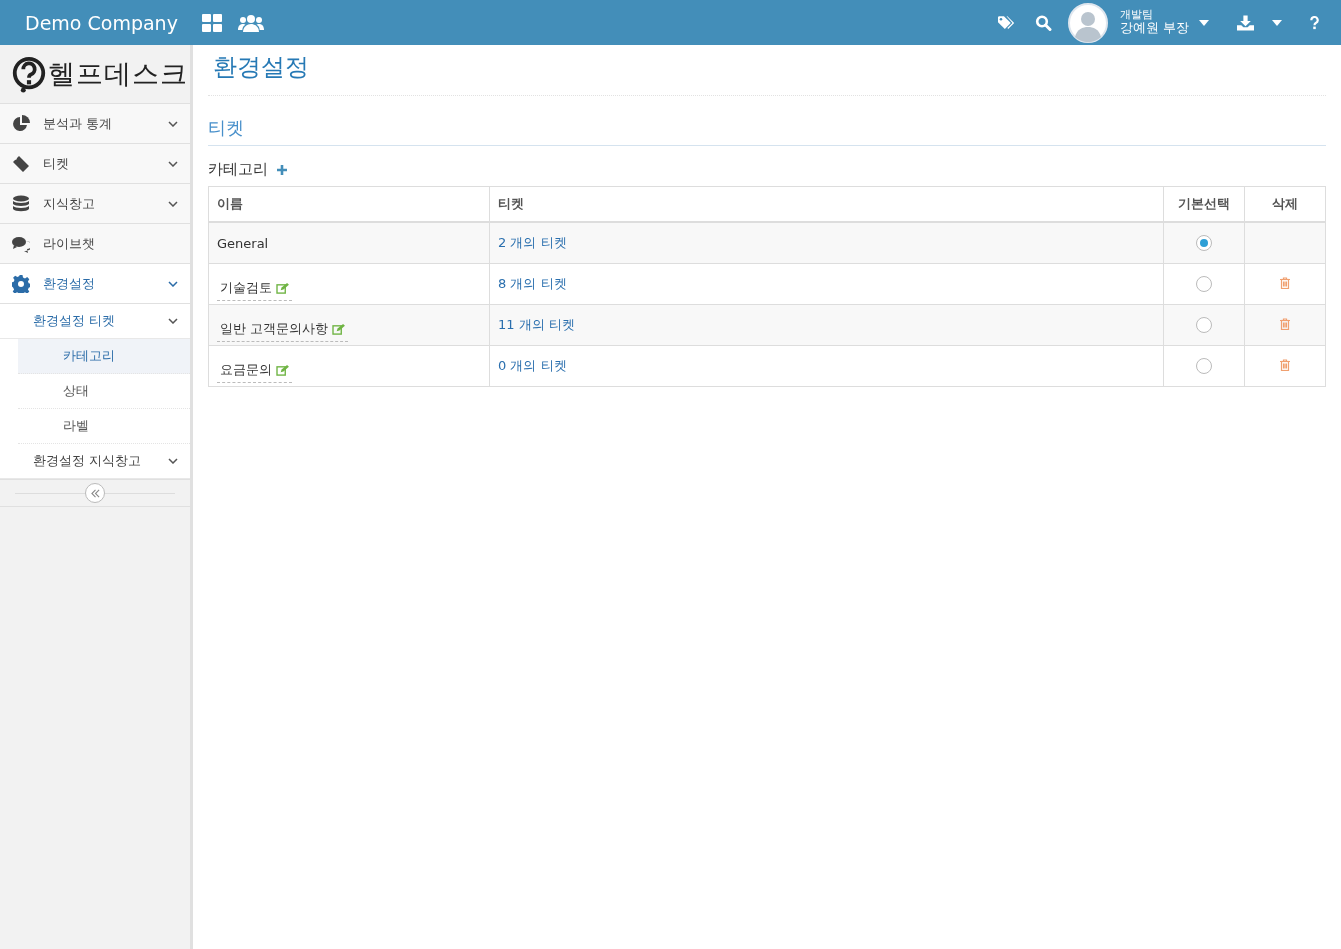 The image size is (1341, 949). I want to click on download-icon, so click(1245, 22).